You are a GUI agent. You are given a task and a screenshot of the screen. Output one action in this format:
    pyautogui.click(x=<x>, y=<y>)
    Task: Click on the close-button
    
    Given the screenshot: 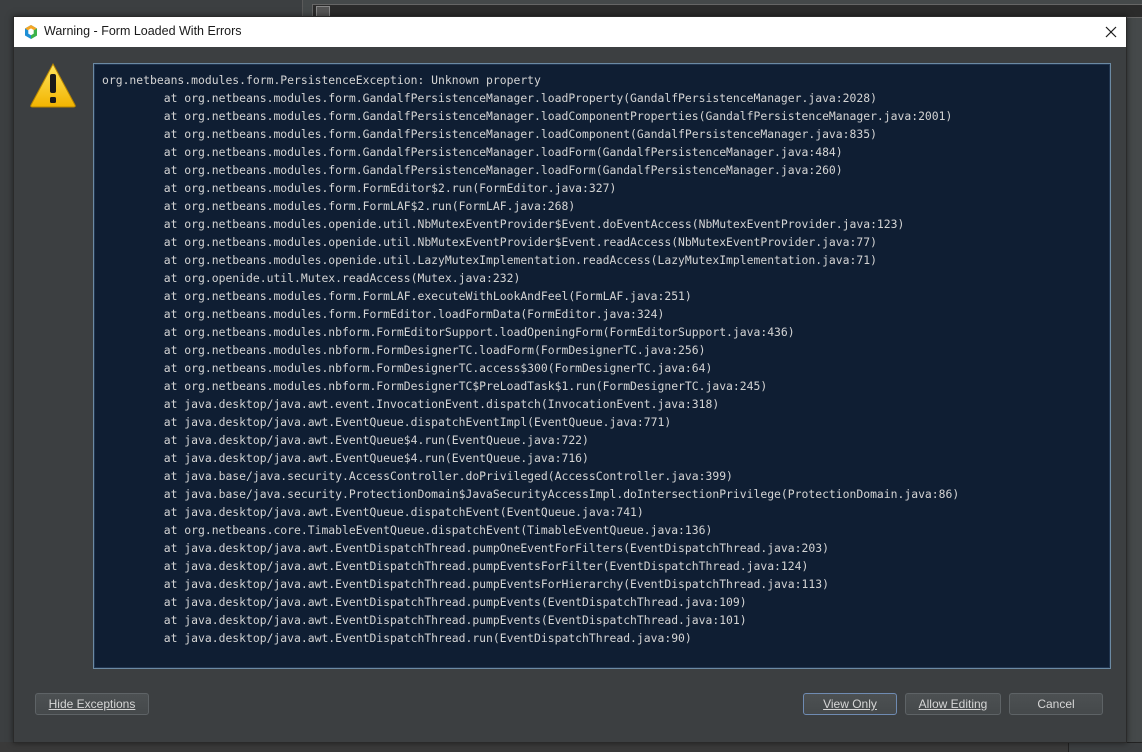 What is the action you would take?
    pyautogui.click(x=1111, y=32)
    